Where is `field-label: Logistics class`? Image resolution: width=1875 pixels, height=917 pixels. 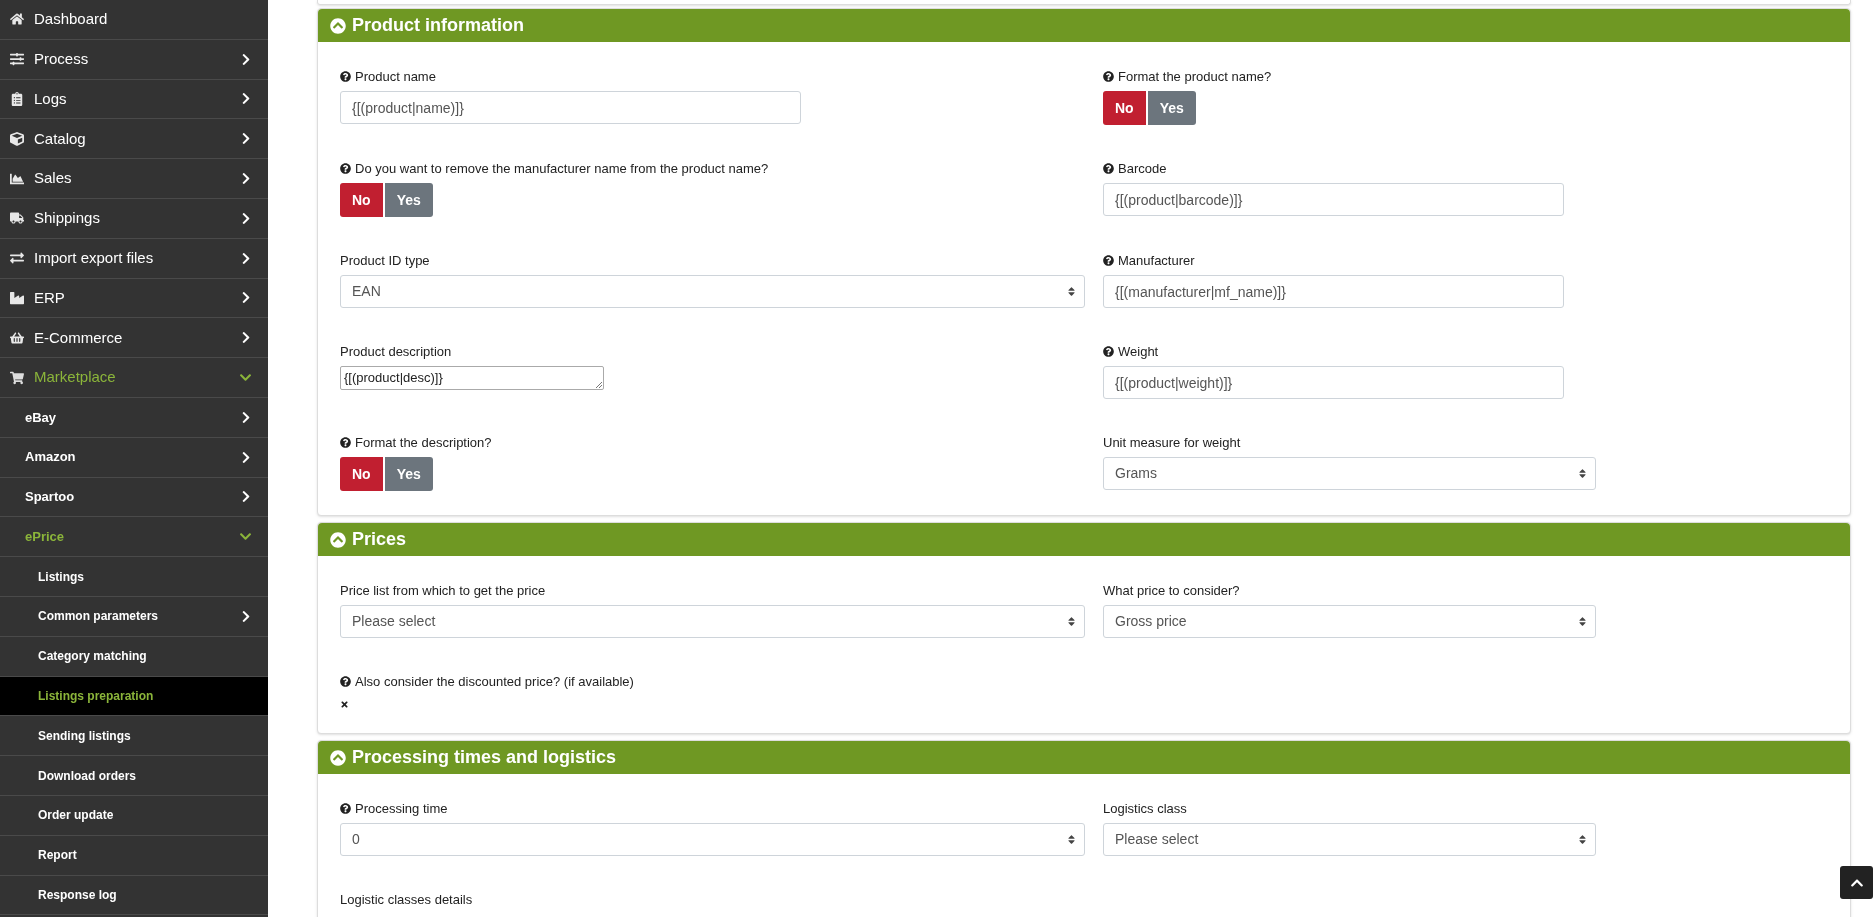
field-label: Logistics class is located at coordinates (1145, 808).